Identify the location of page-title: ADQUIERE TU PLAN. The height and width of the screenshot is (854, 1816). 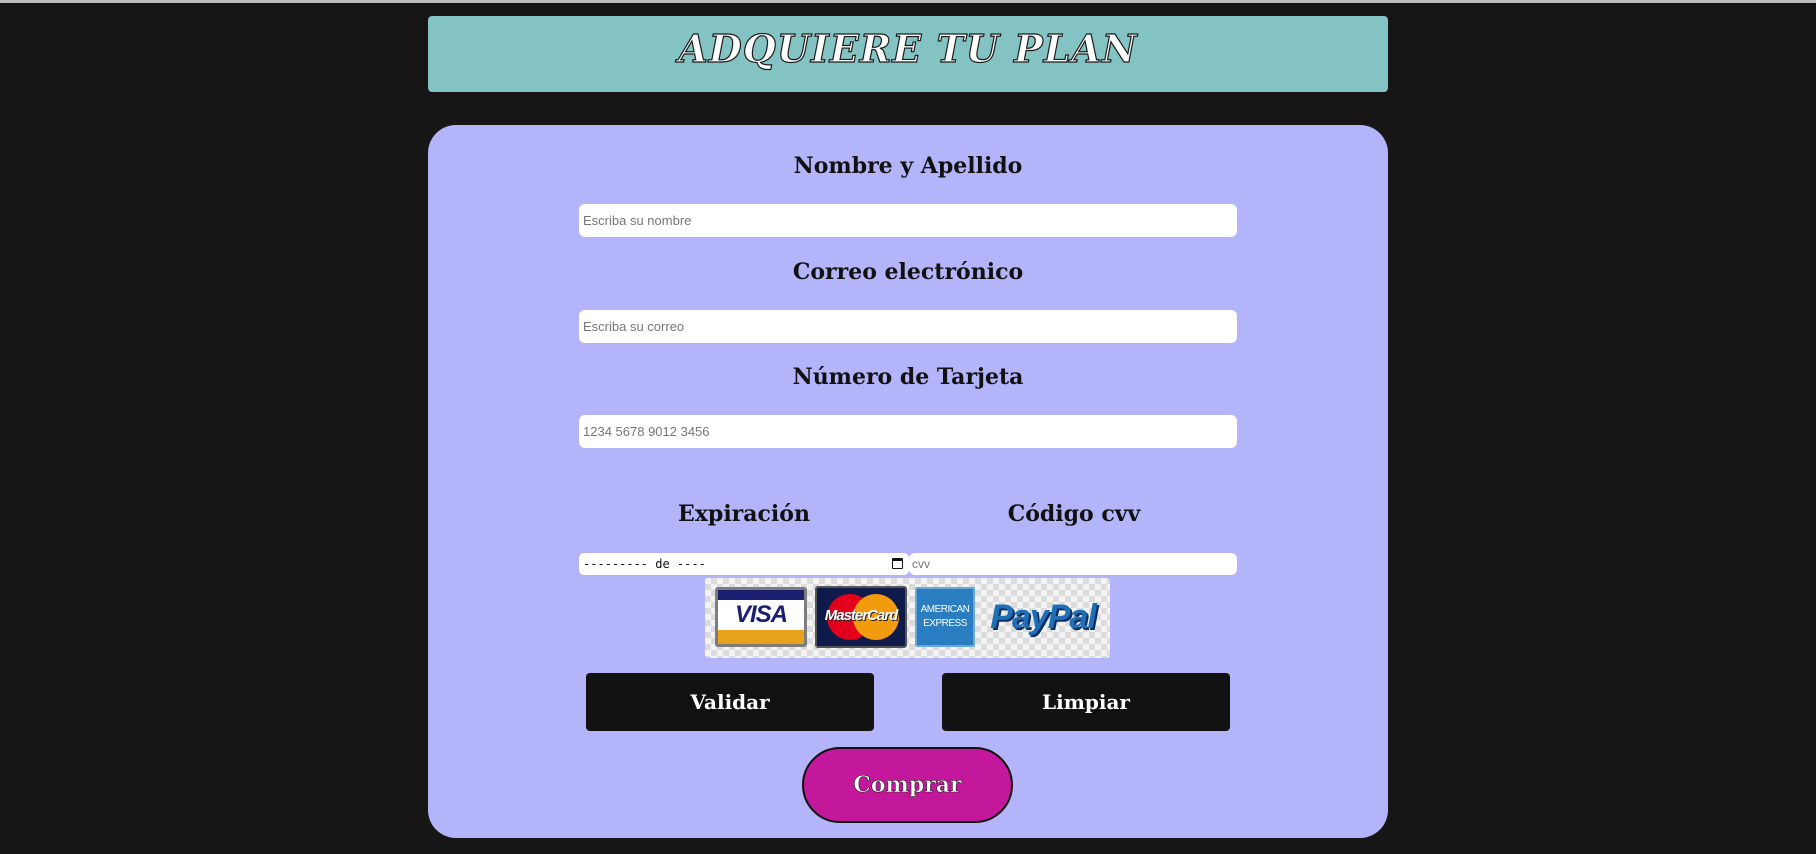
(908, 48).